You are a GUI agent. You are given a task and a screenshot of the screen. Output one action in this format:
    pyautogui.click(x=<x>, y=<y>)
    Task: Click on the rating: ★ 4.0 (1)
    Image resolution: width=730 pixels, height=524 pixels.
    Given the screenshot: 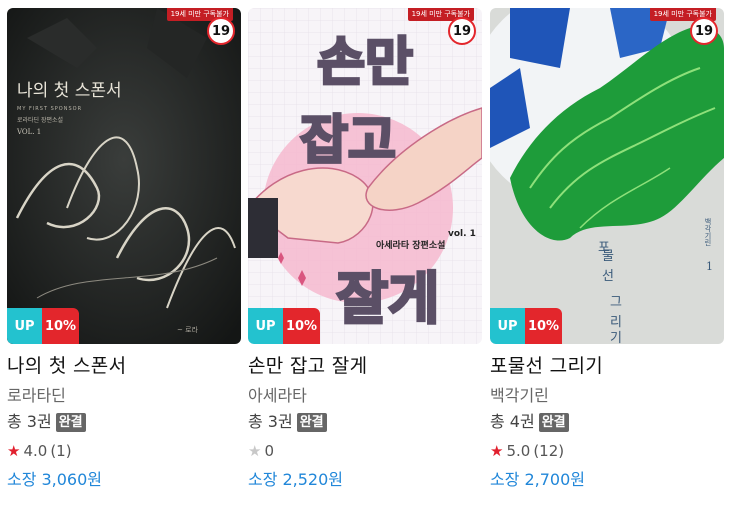 What is the action you would take?
    pyautogui.click(x=124, y=451)
    